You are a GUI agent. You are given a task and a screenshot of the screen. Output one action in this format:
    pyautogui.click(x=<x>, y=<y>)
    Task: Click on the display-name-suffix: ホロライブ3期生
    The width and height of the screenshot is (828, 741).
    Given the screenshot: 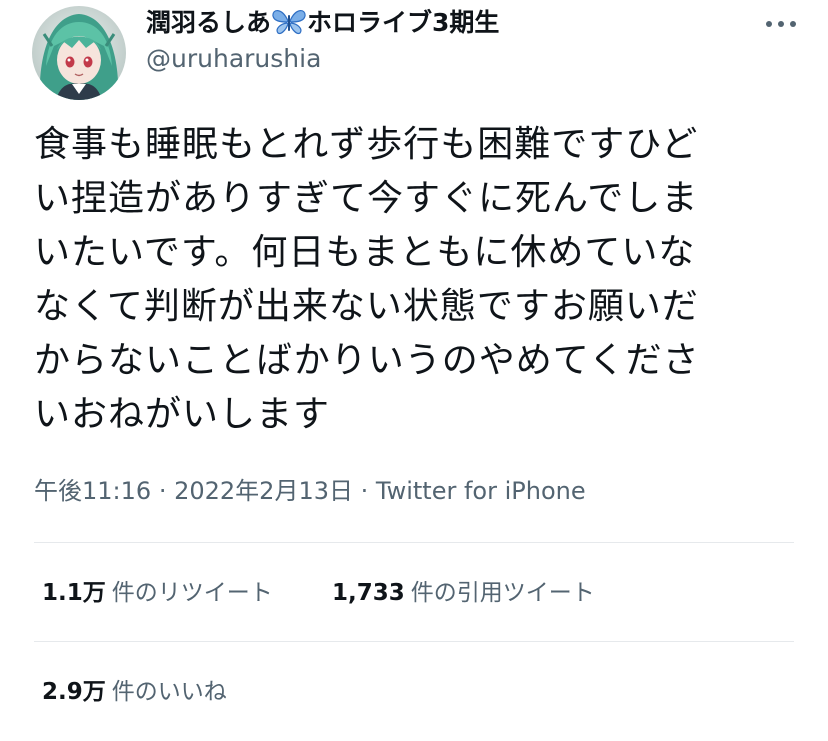 What is the action you would take?
    pyautogui.click(x=403, y=22)
    